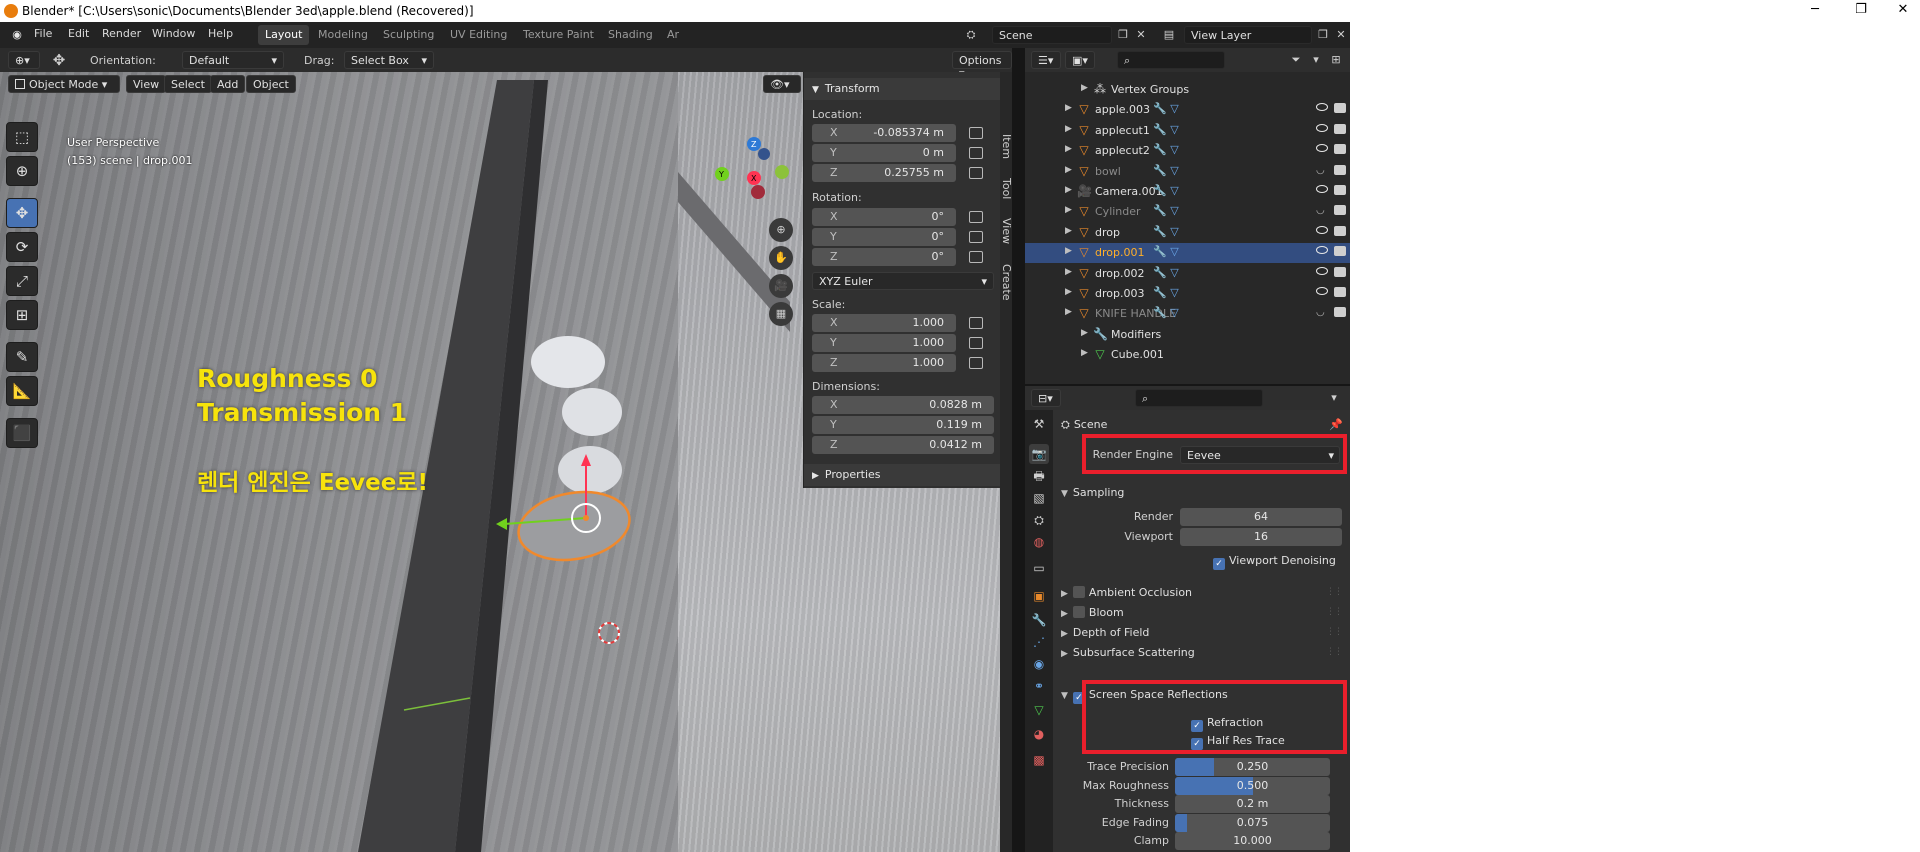 Image resolution: width=1920 pixels, height=852 pixels. What do you see at coordinates (1201, 653) in the screenshot?
I see `section-header: ▶ Subsurface Scattering ⋮⋮` at bounding box center [1201, 653].